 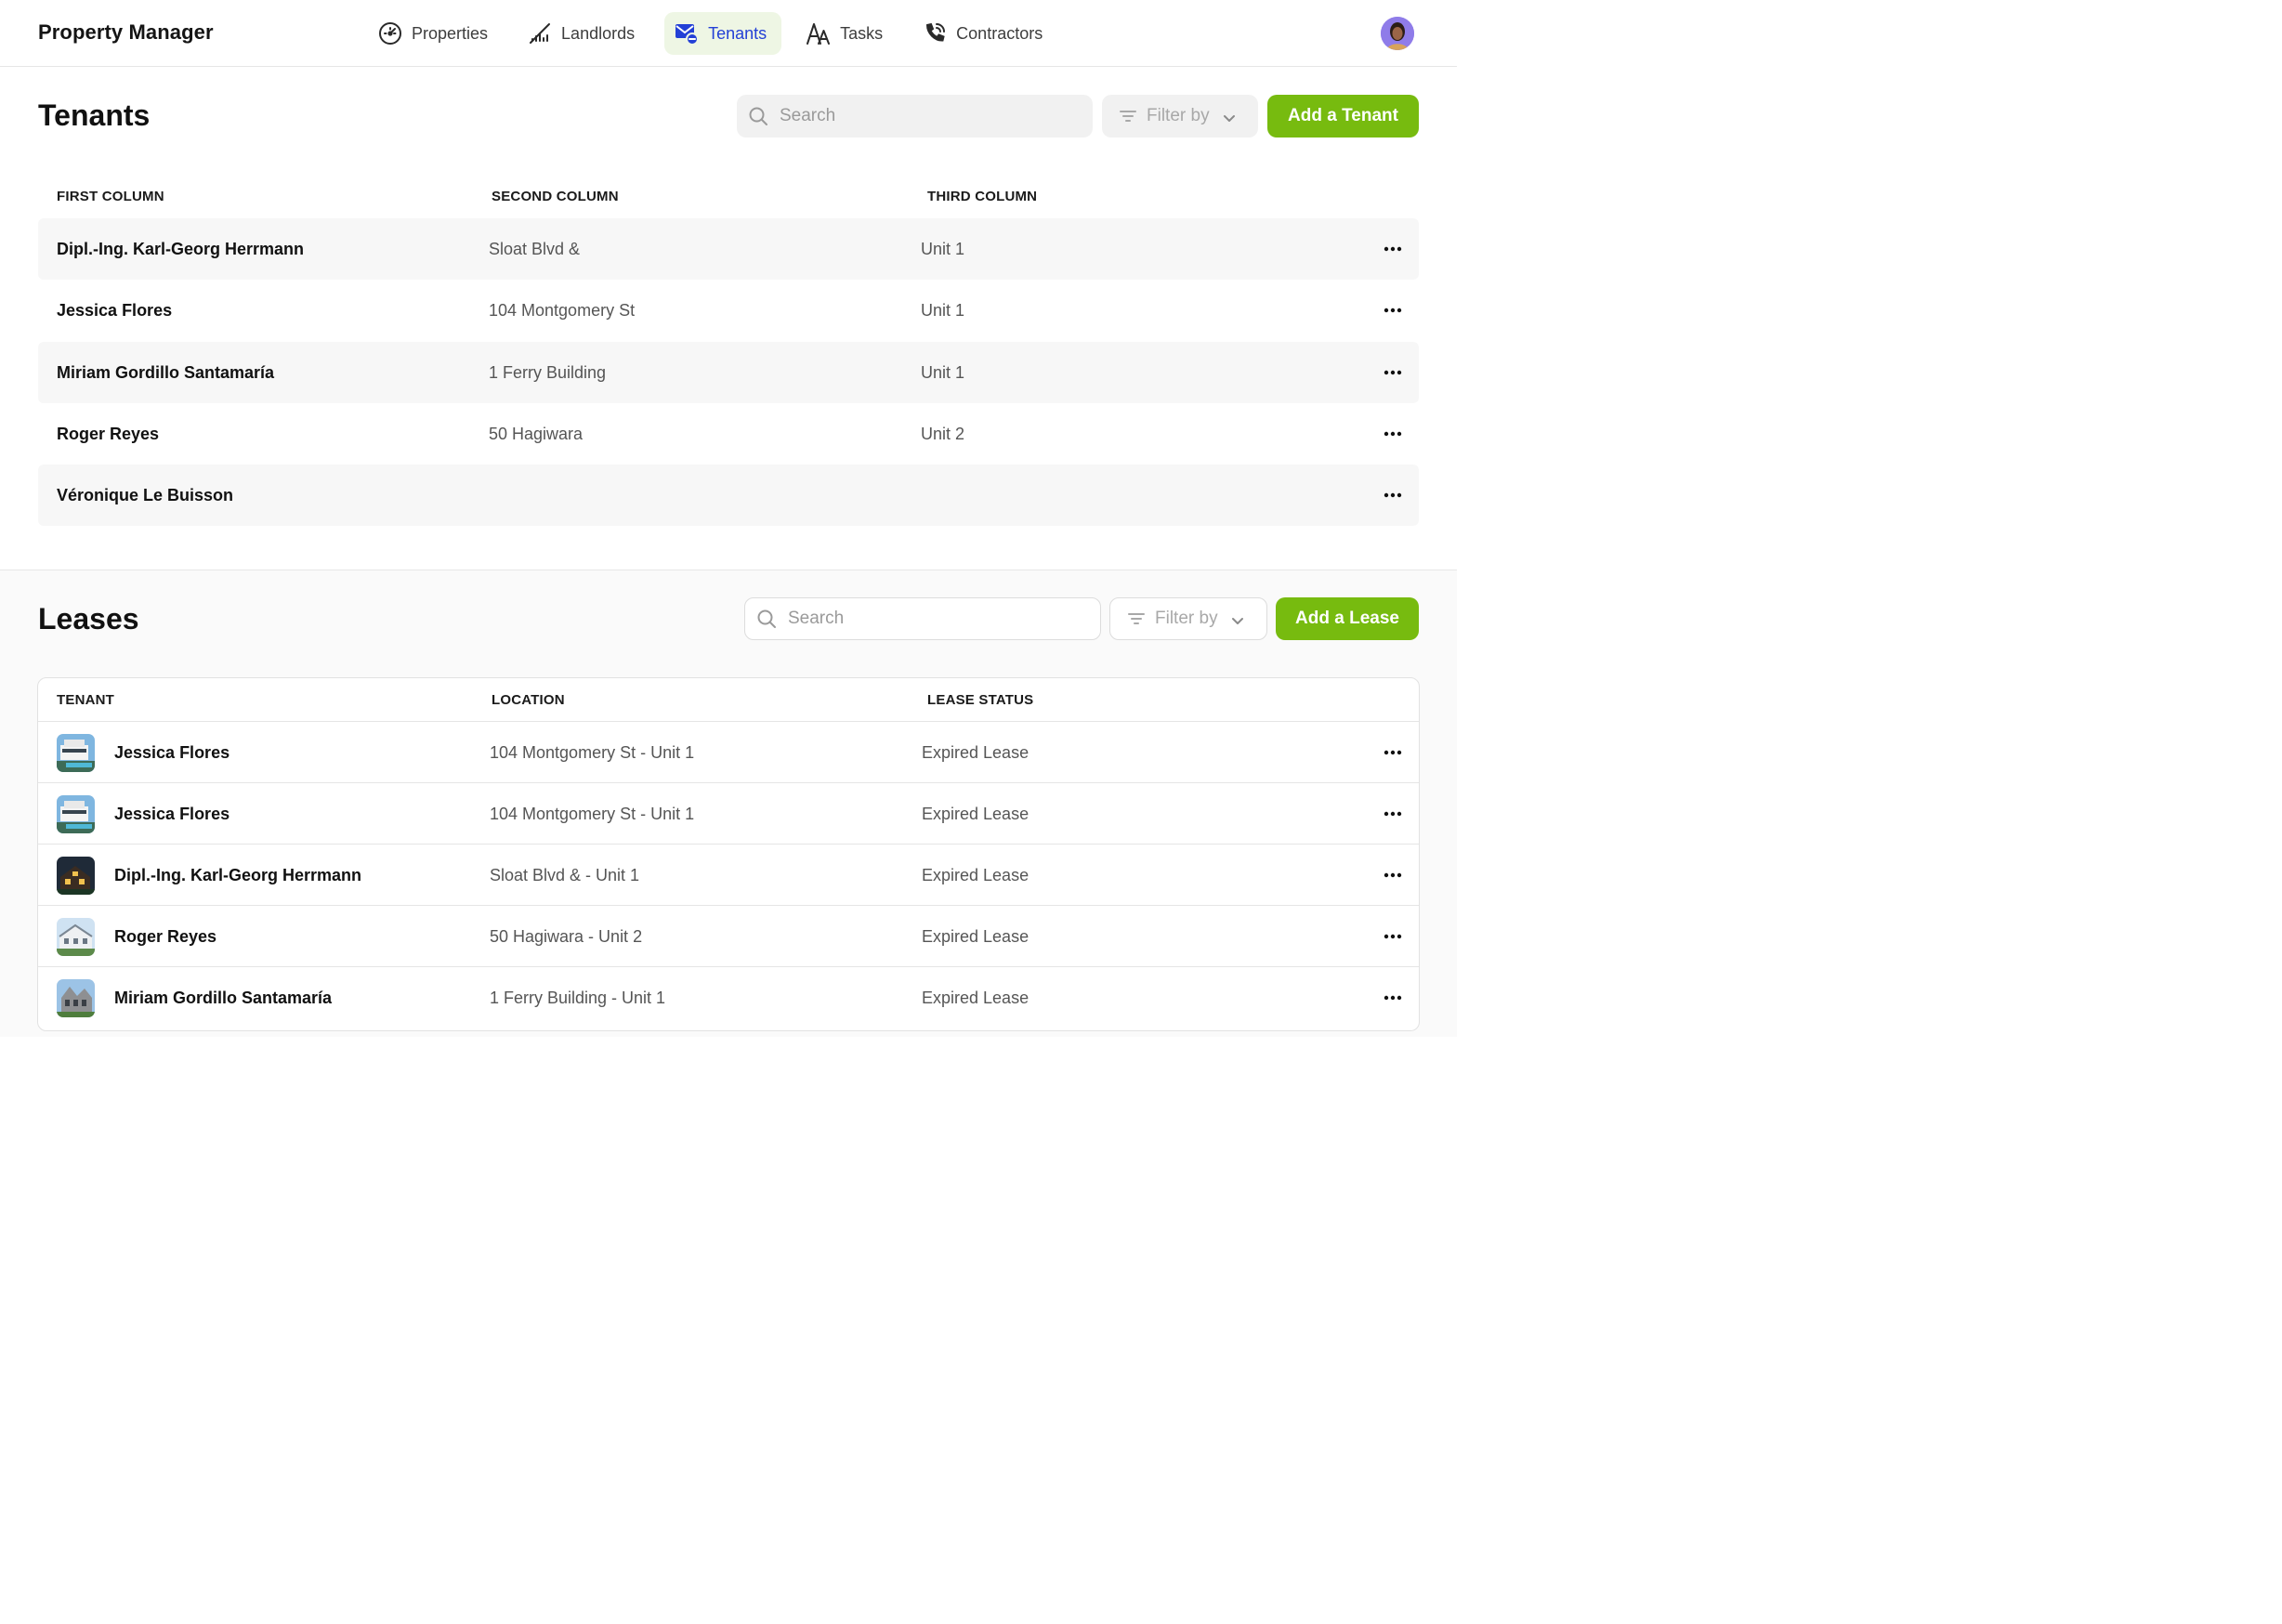 I want to click on nav-label: Tenants, so click(x=737, y=33).